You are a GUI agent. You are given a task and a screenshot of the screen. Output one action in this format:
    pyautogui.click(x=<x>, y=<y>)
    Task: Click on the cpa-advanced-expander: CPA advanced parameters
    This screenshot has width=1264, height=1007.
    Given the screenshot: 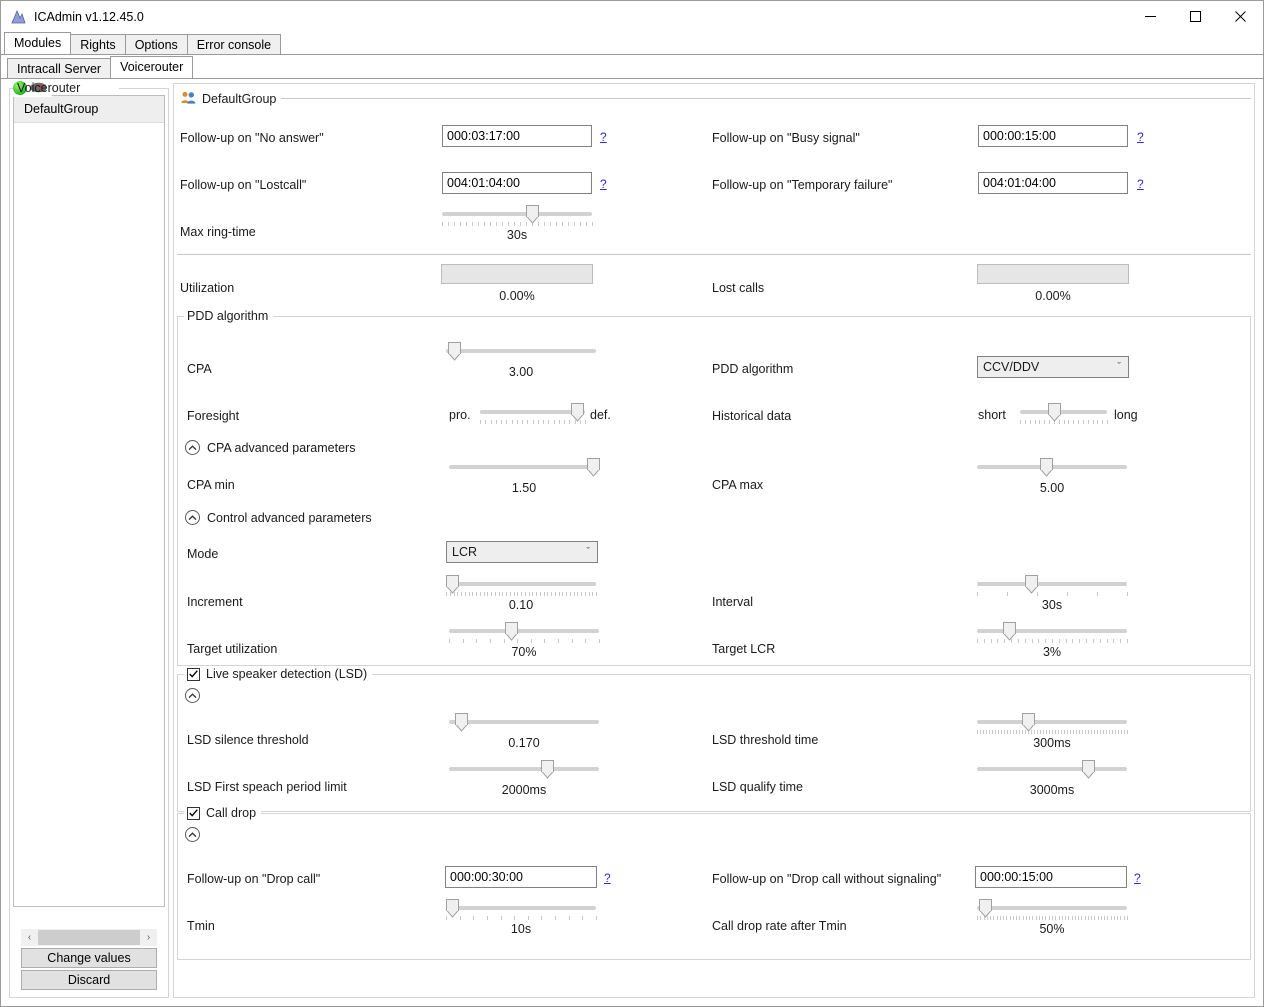 What is the action you would take?
    pyautogui.click(x=270, y=447)
    